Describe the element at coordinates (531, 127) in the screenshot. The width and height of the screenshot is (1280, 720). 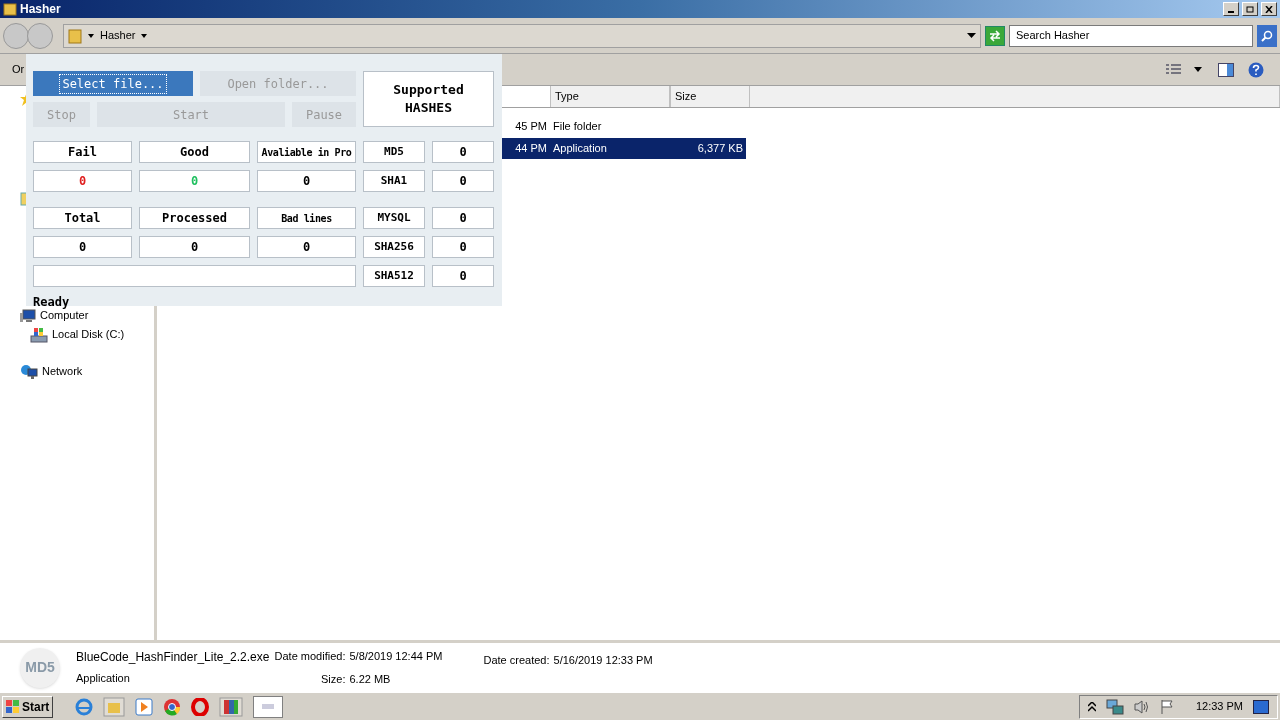
I see `table-cell-text: 45 PM` at that location.